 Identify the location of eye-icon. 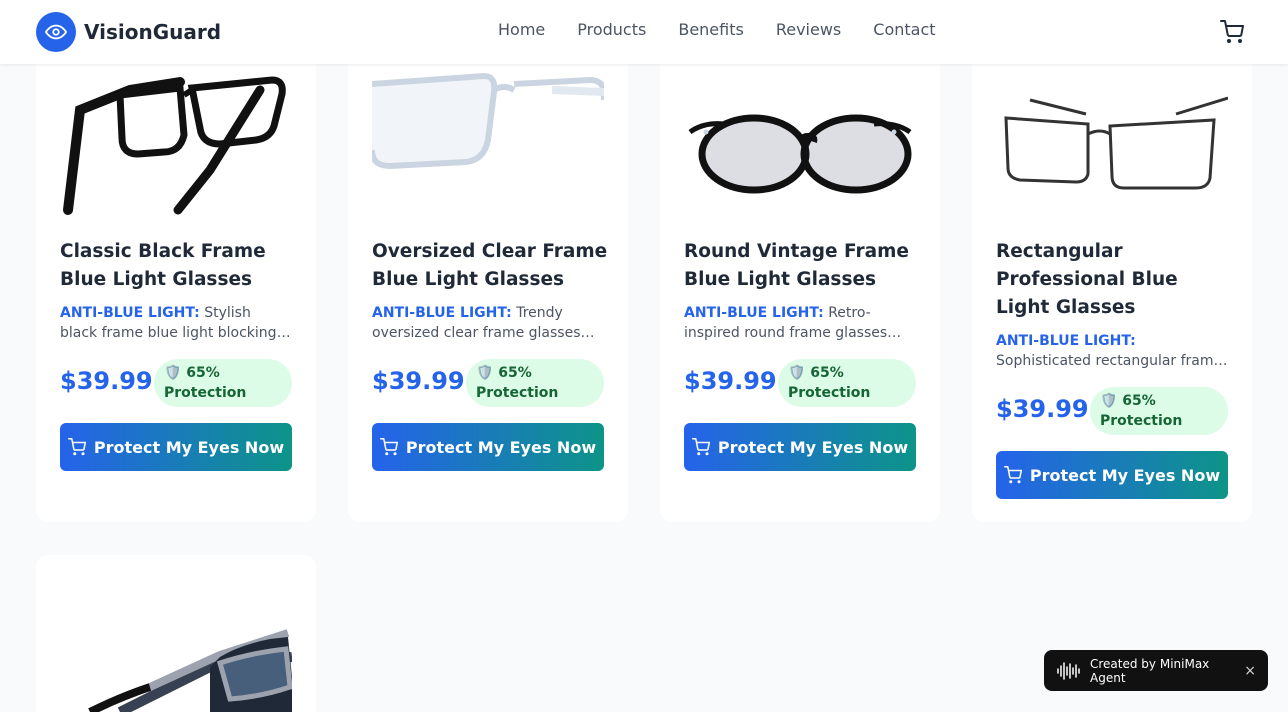
(56, 32).